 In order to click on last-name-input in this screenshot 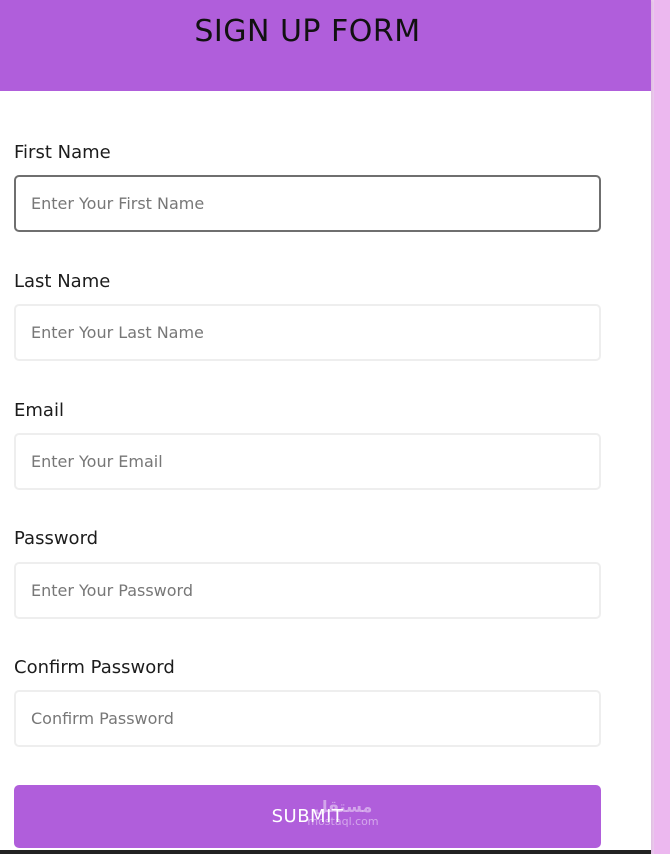, I will do `click(307, 332)`.